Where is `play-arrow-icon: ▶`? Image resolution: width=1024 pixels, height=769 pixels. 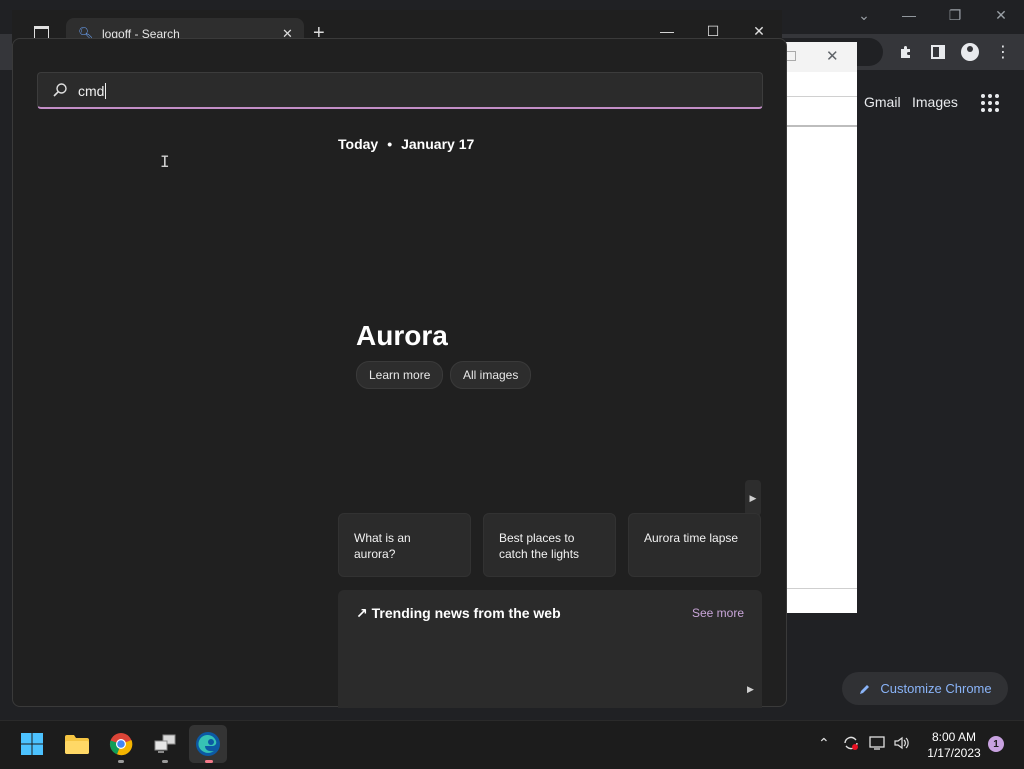
play-arrow-icon: ▶ is located at coordinates (753, 497).